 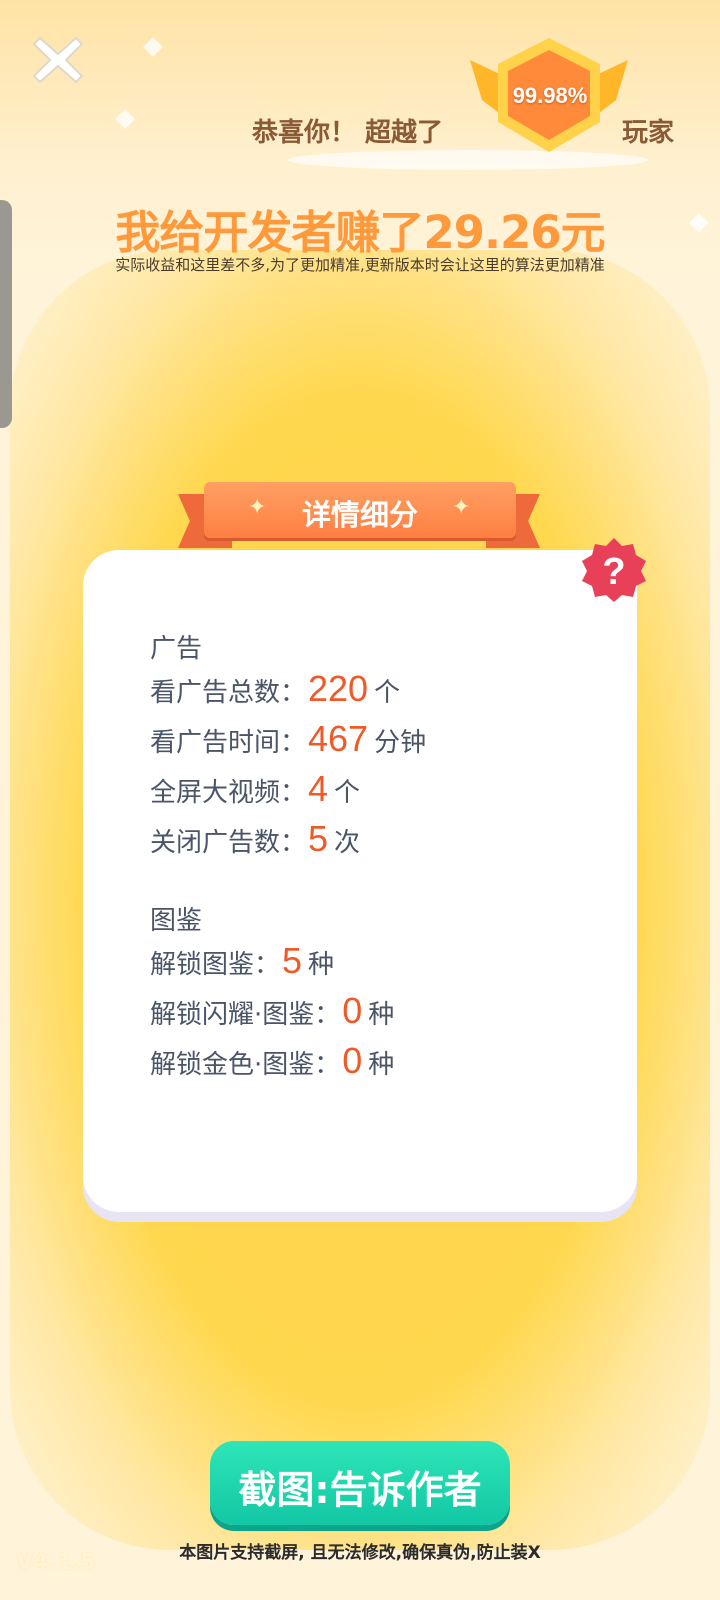 What do you see at coordinates (245, 1065) in the screenshot?
I see `stat-label: 解锁金色·图鉴：` at bounding box center [245, 1065].